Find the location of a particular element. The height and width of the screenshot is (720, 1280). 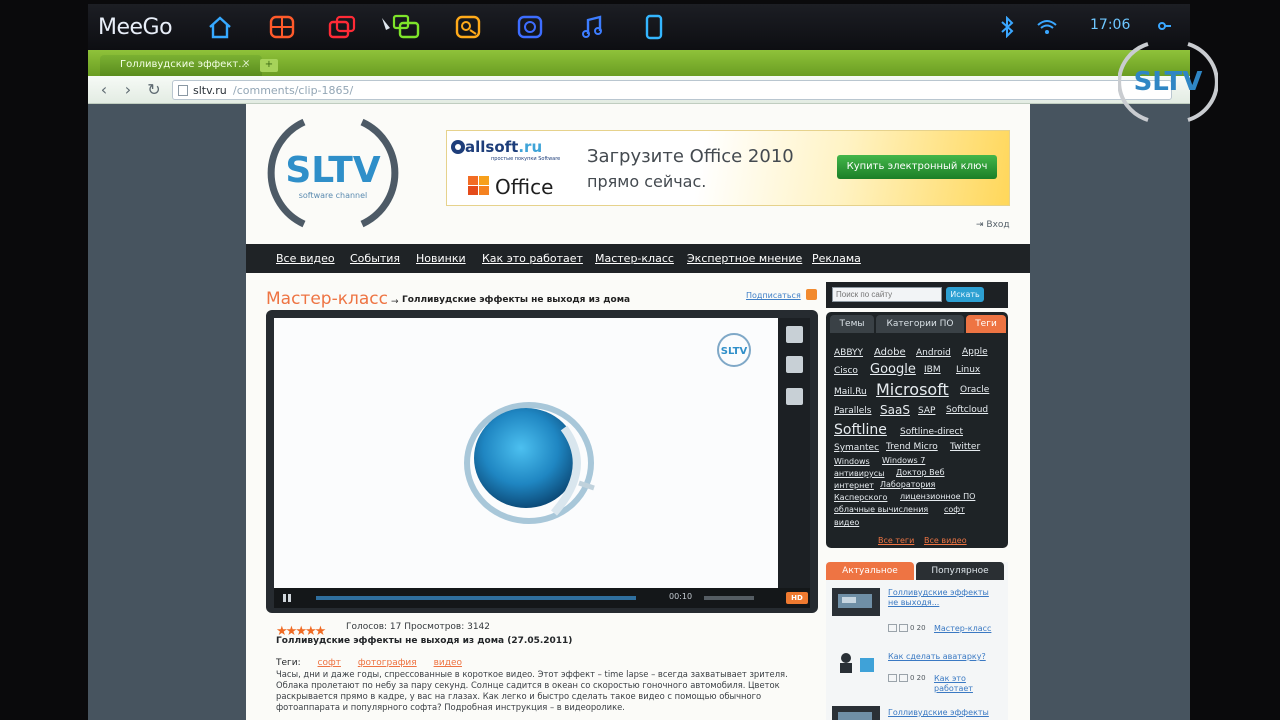

cloud-tag: Oracle is located at coordinates (974, 390).